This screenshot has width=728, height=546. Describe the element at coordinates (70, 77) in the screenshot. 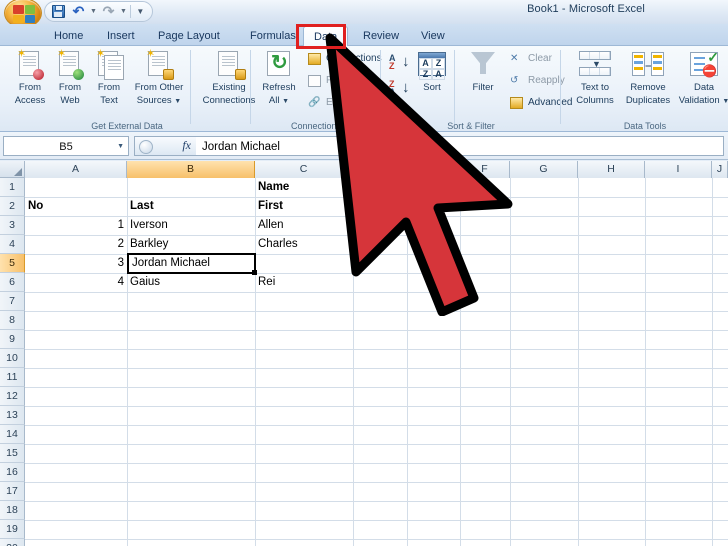

I see `from-web-button: ✶ From Web` at that location.